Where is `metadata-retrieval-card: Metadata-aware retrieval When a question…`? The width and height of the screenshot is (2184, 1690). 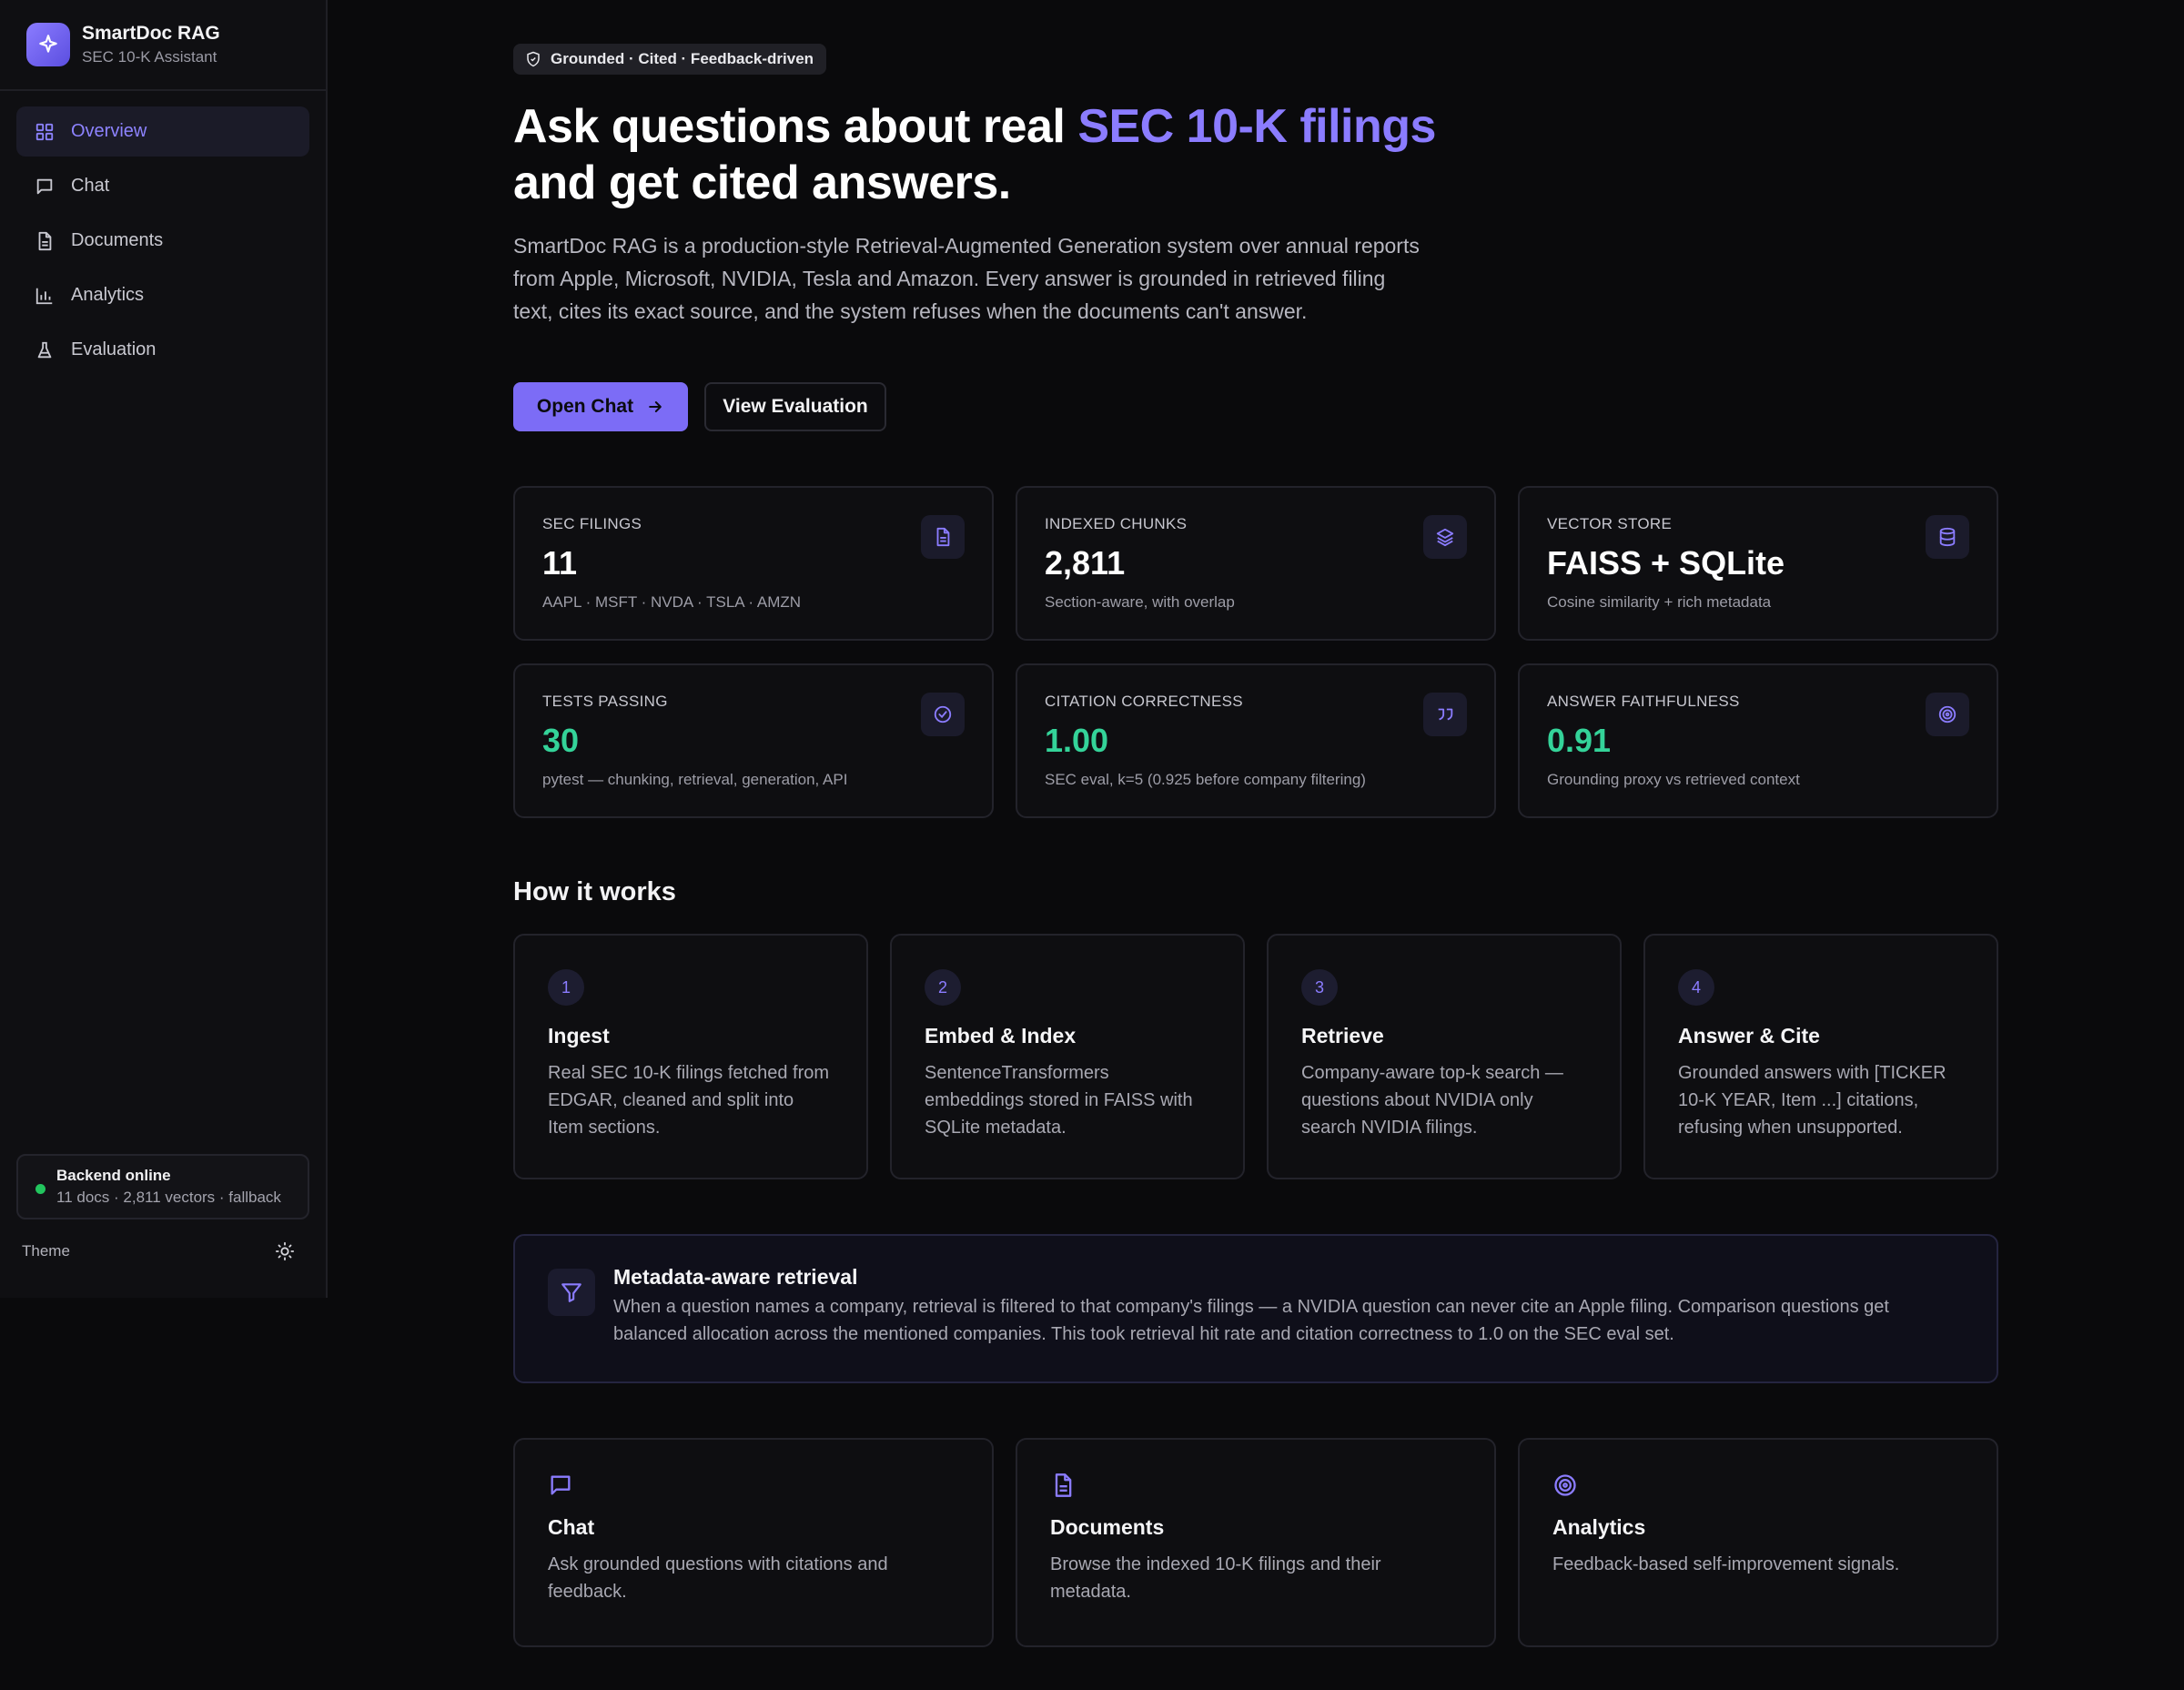 metadata-retrieval-card: Metadata-aware retrieval When a question… is located at coordinates (1255, 1308).